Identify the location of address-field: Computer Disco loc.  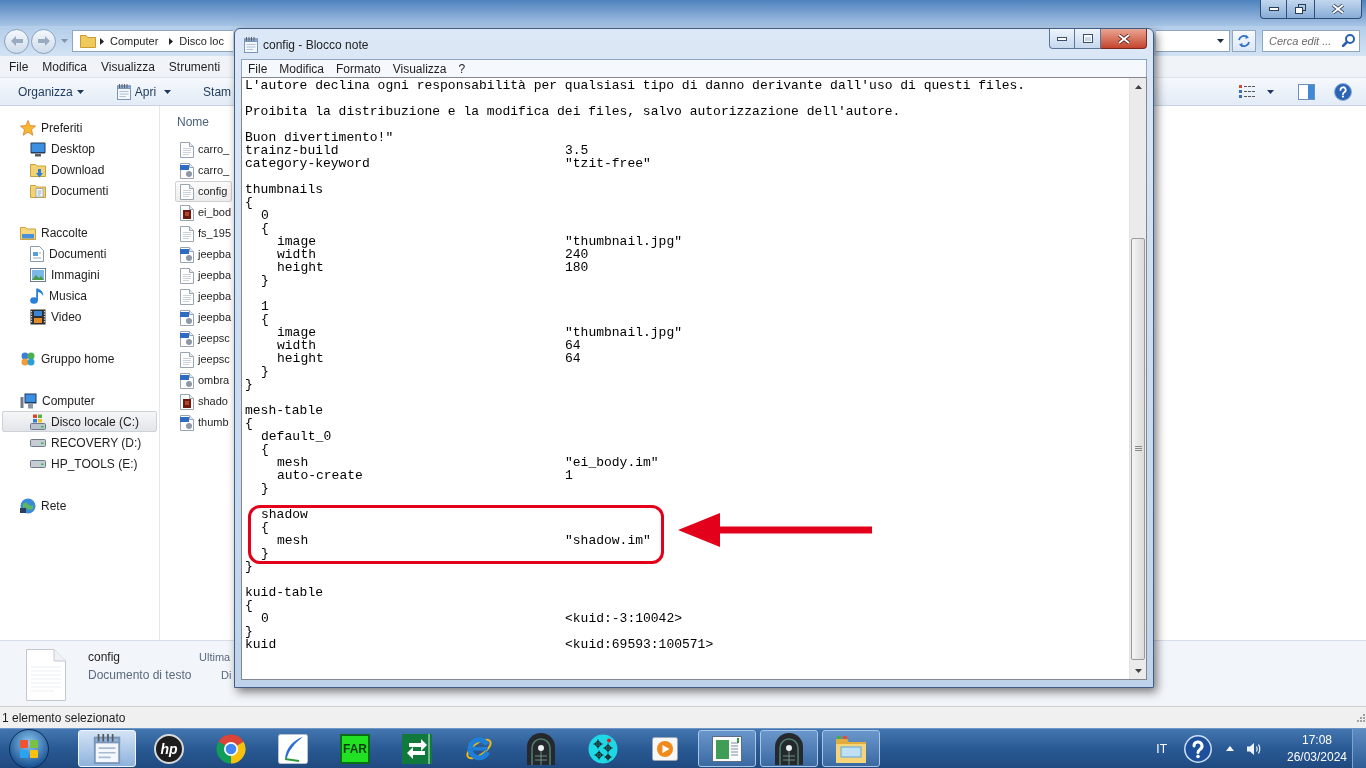
(152, 41).